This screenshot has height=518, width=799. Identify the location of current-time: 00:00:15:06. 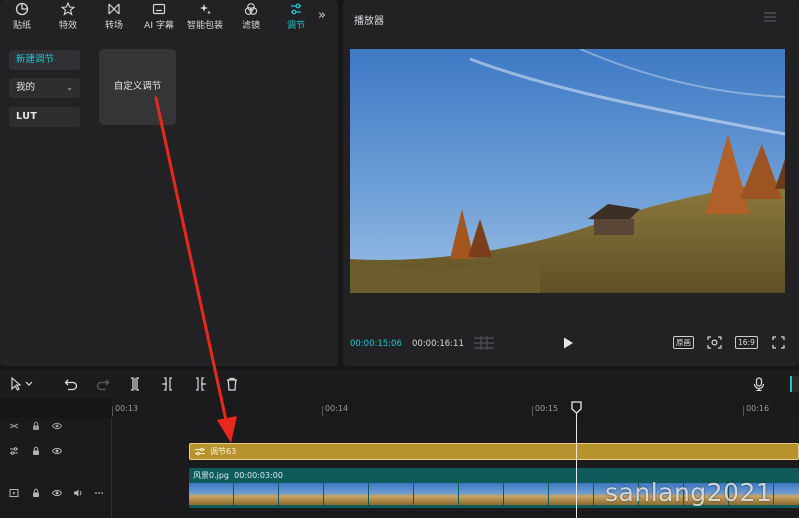
(376, 344).